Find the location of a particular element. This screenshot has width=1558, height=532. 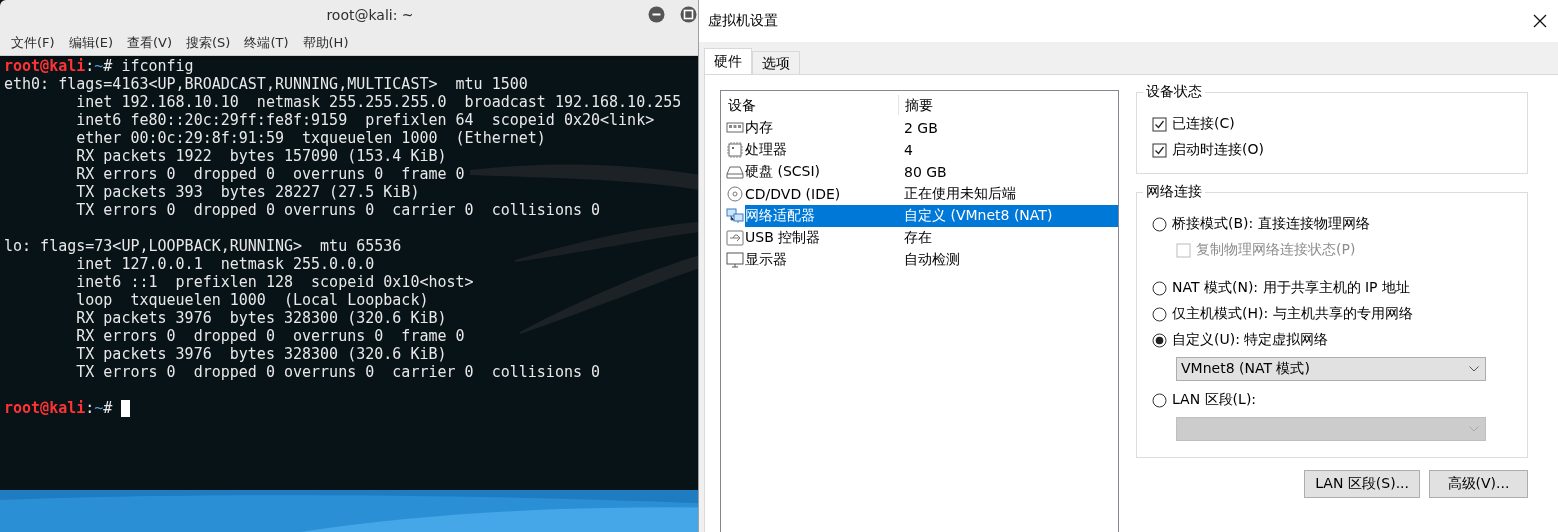

window-title: root@kali: ~ is located at coordinates (370, 15).